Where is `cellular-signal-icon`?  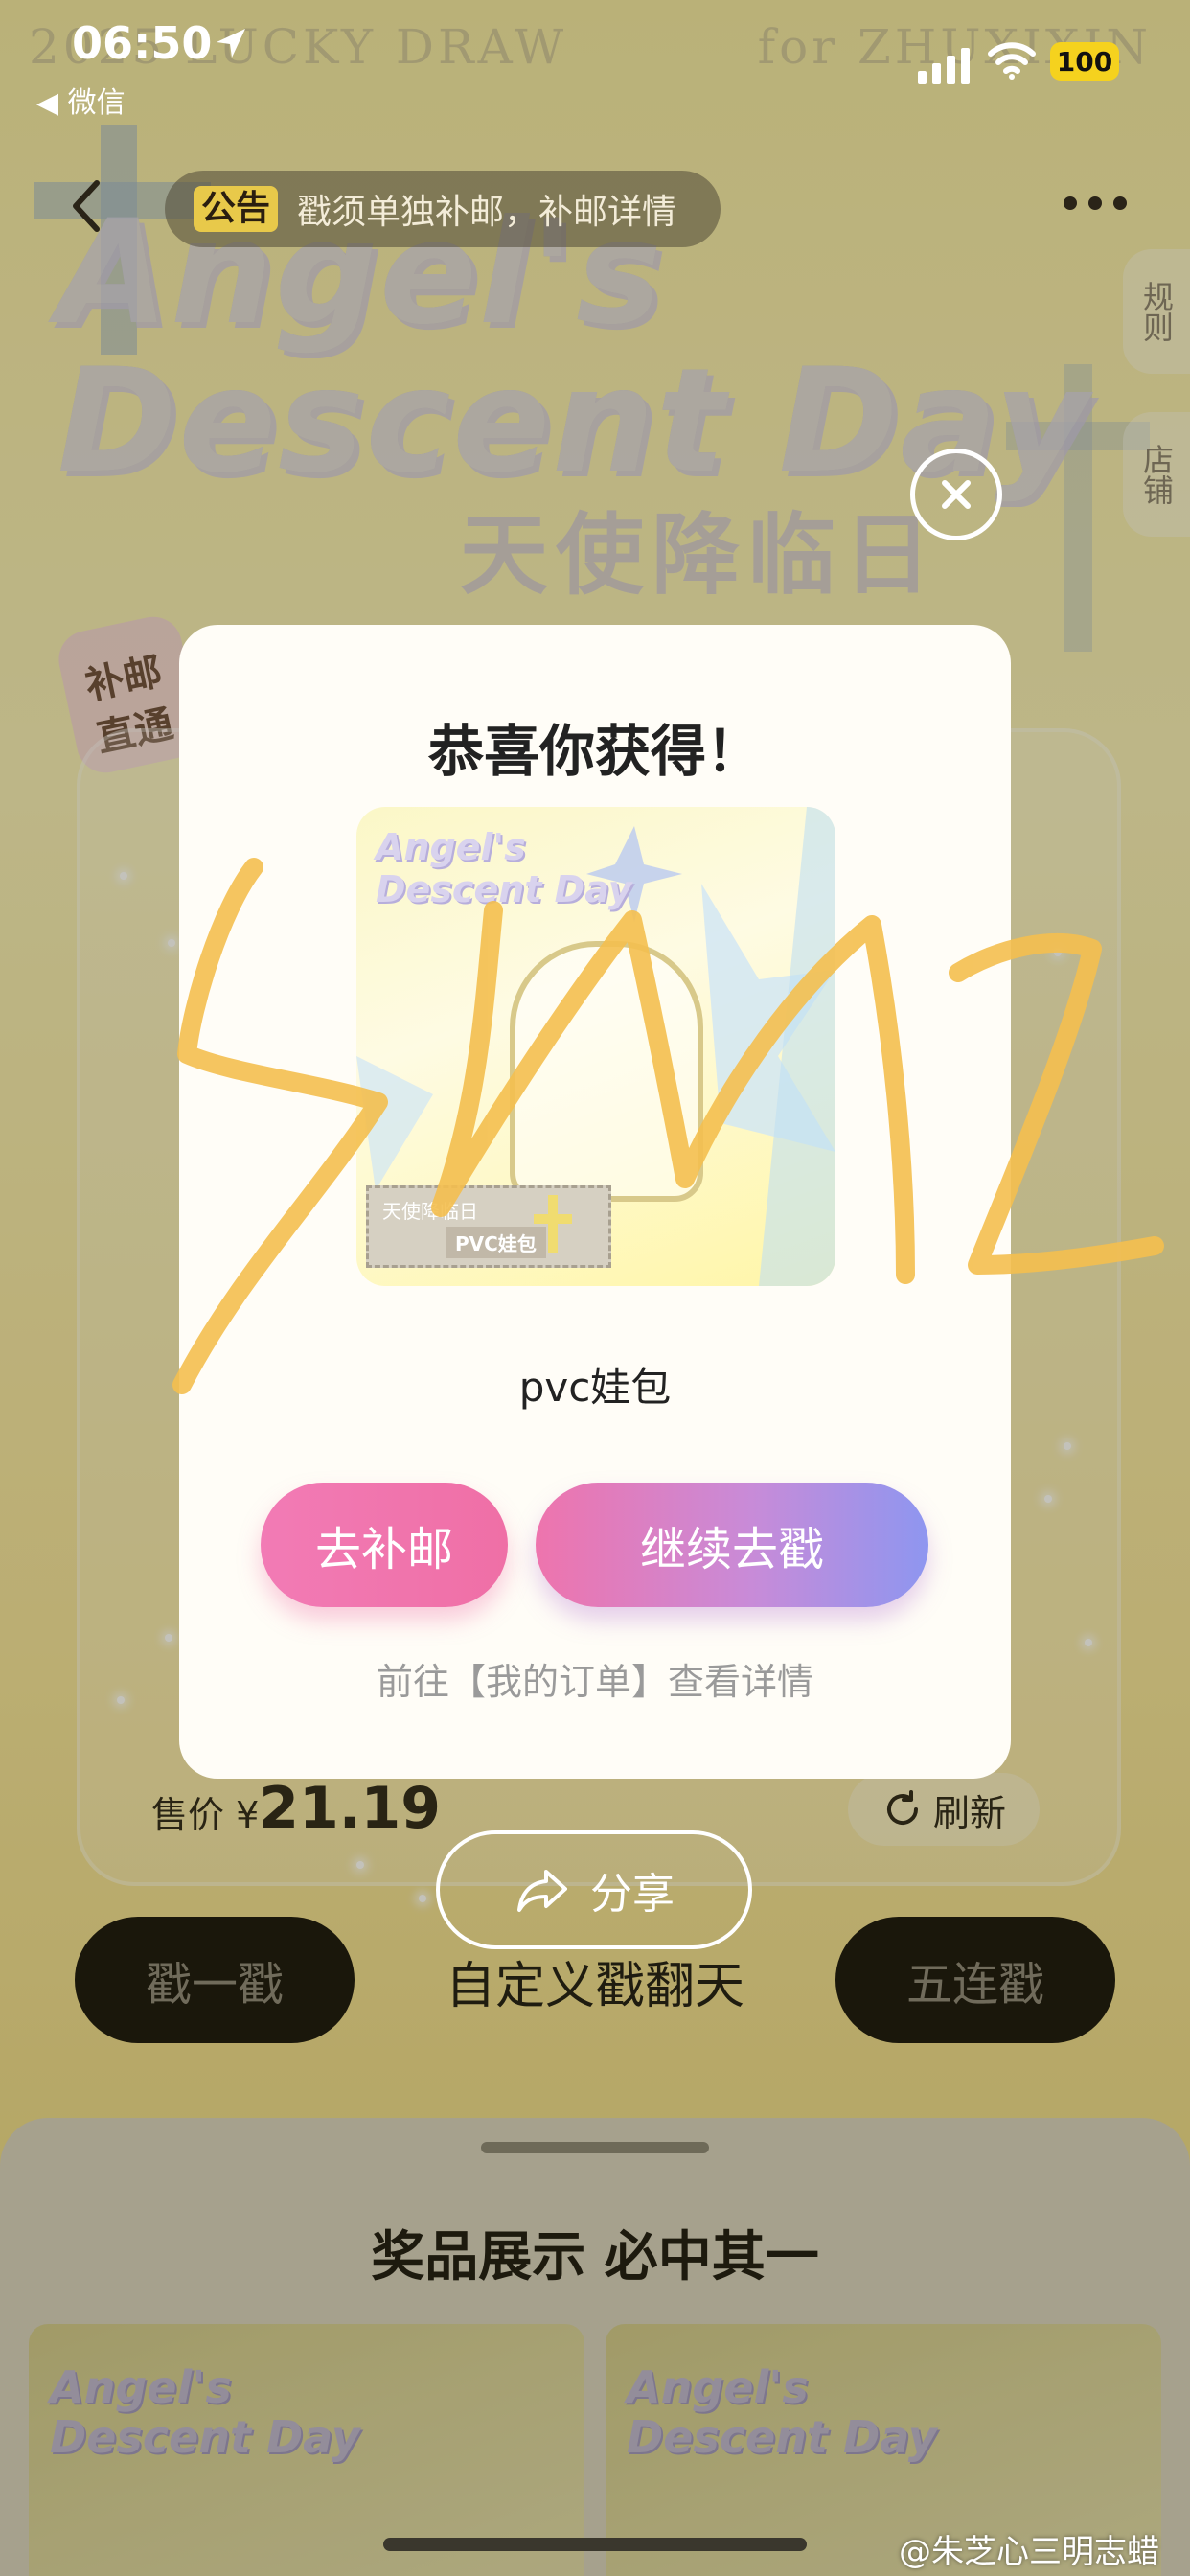
cellular-signal-icon is located at coordinates (944, 66).